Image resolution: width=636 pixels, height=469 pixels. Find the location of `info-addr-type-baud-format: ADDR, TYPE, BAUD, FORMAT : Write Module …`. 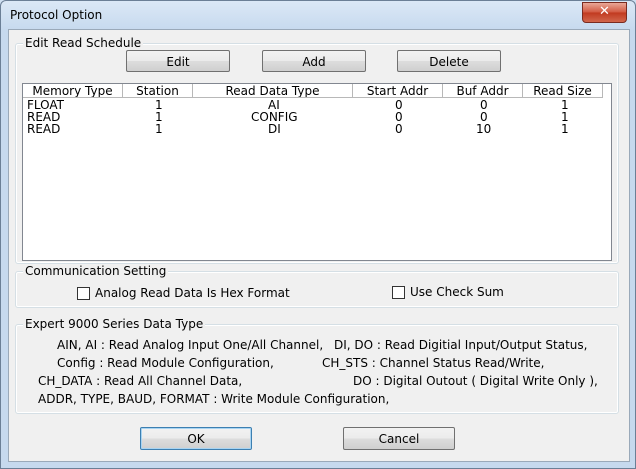

info-addr-type-baud-format: ADDR, TYPE, BAUD, FORMAT : Write Module … is located at coordinates (214, 399).